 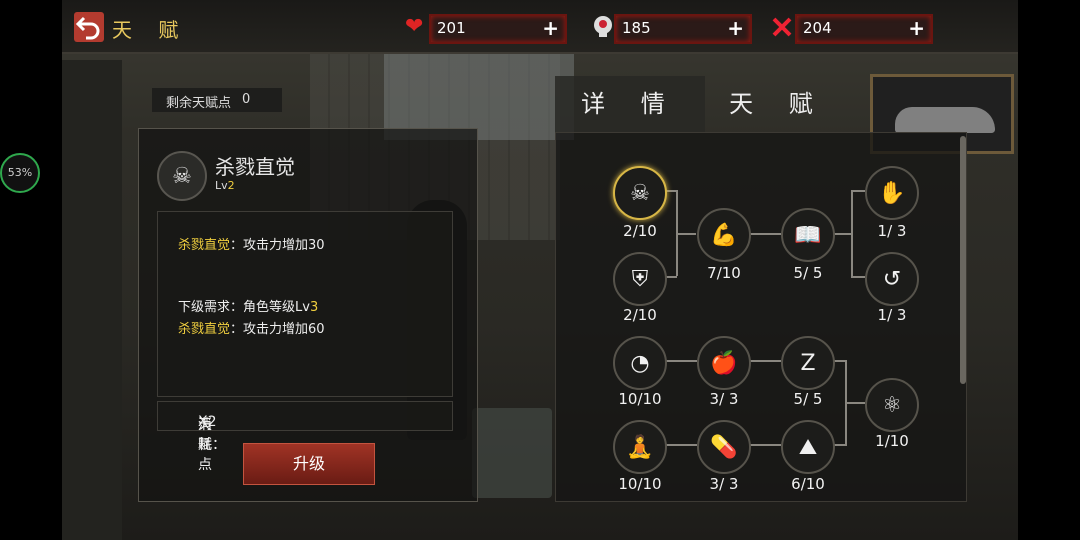 I want to click on talent-node-apple: 🍎, so click(x=724, y=363).